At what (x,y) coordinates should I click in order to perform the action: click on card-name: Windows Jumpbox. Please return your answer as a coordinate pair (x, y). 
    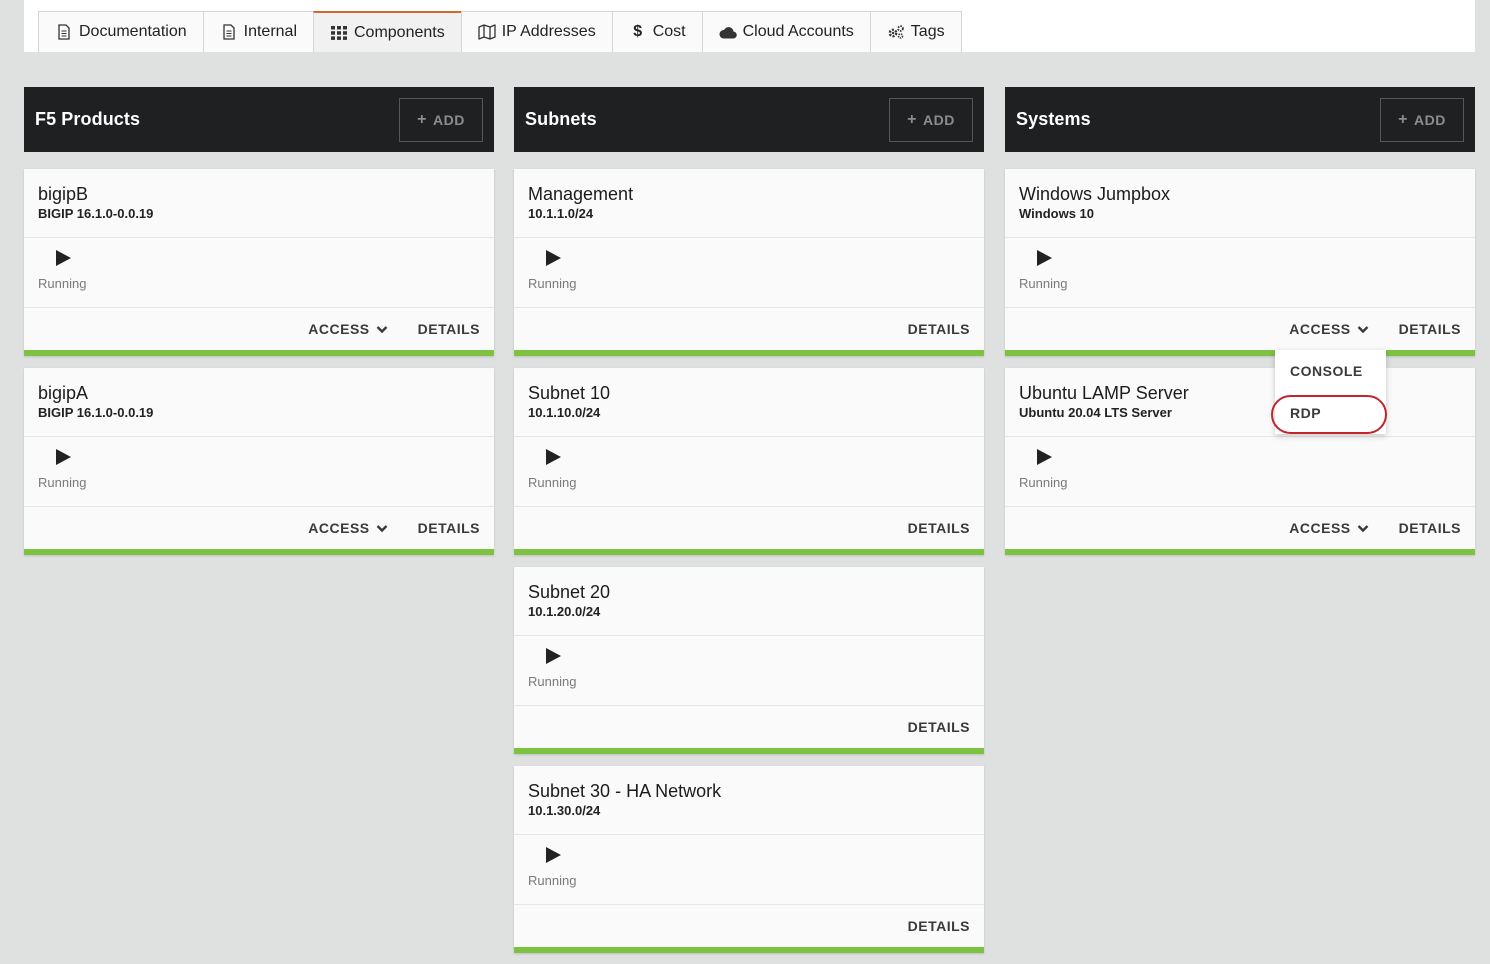
    Looking at the image, I should click on (1095, 194).